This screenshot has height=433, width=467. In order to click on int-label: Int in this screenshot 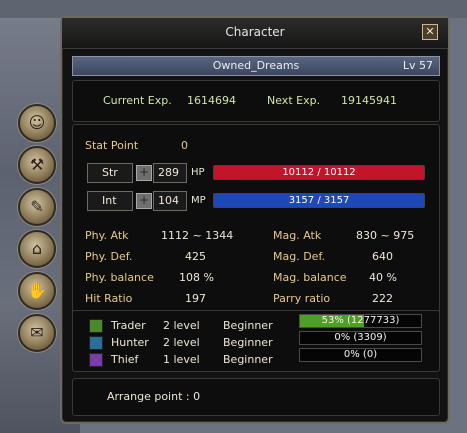, I will do `click(109, 200)`.